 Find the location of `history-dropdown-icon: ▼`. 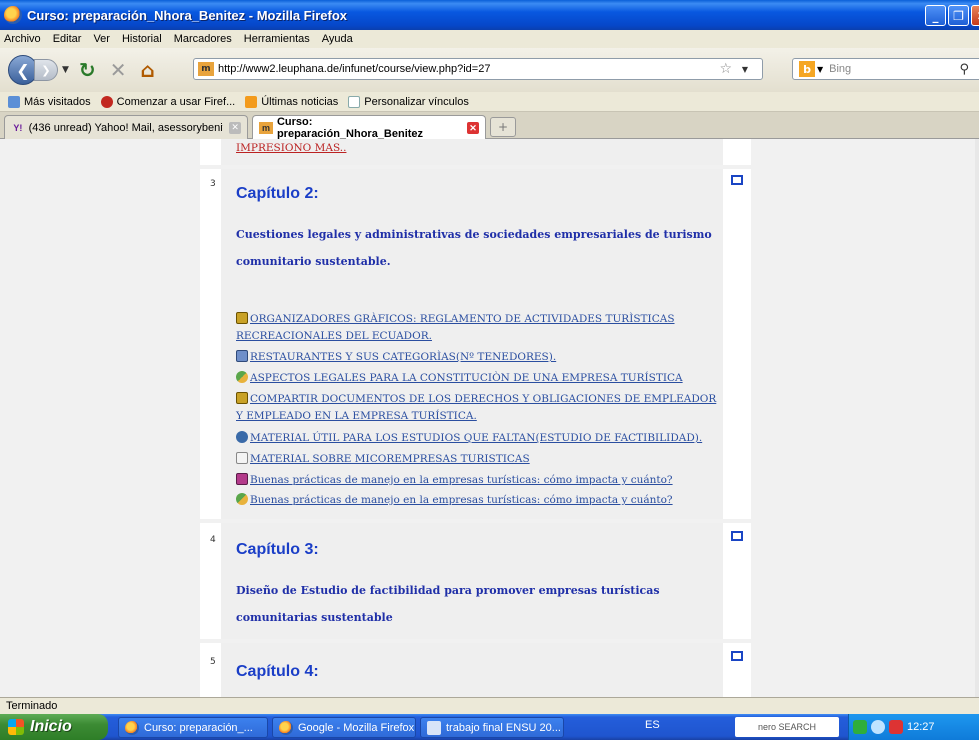

history-dropdown-icon: ▼ is located at coordinates (65, 70).